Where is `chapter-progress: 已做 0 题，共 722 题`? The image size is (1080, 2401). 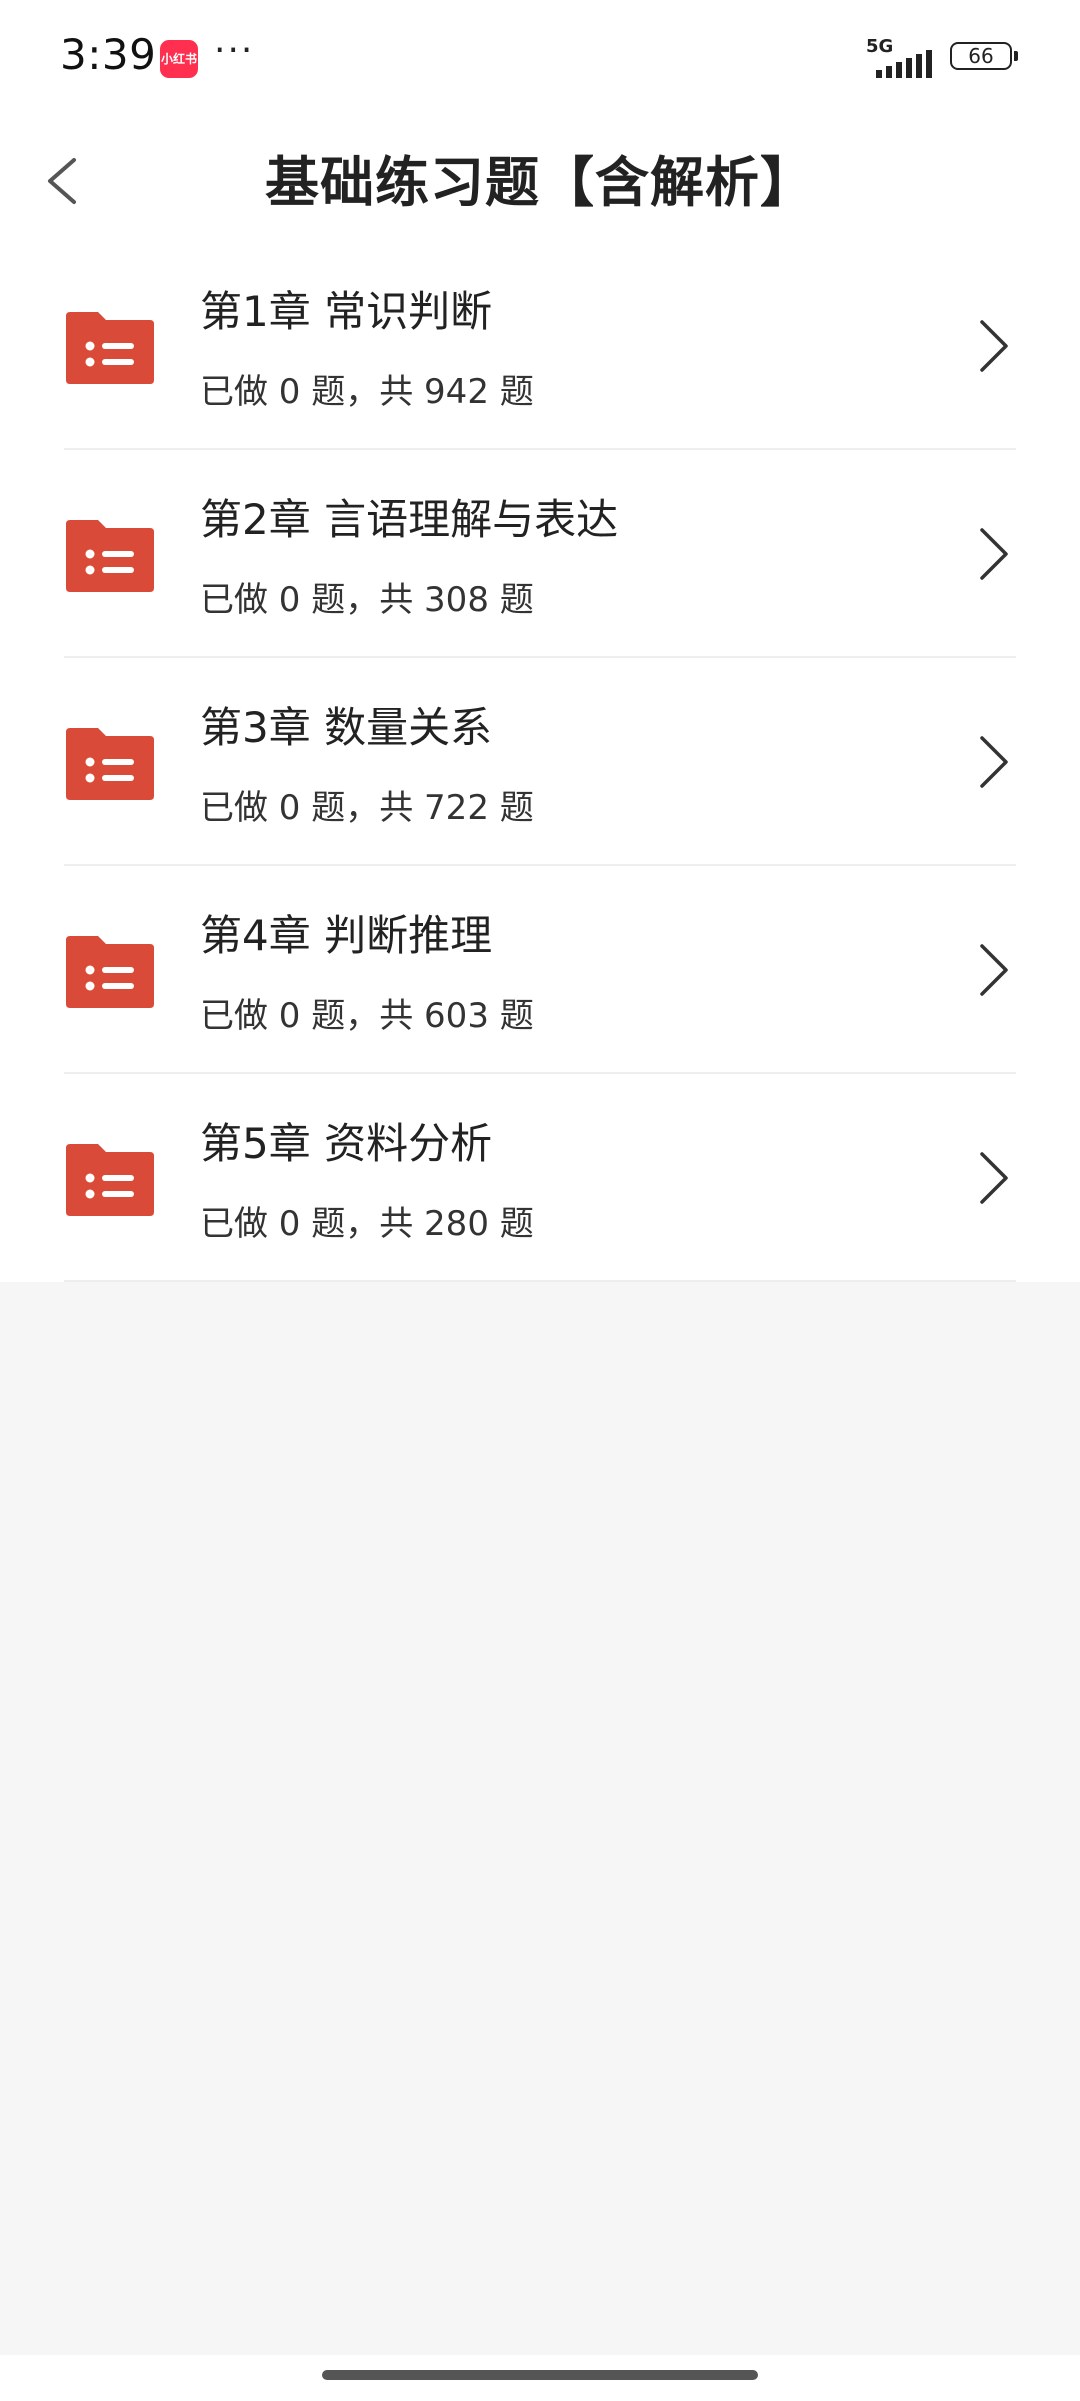
chapter-progress: 已做 0 题，共 722 题 is located at coordinates (367, 808).